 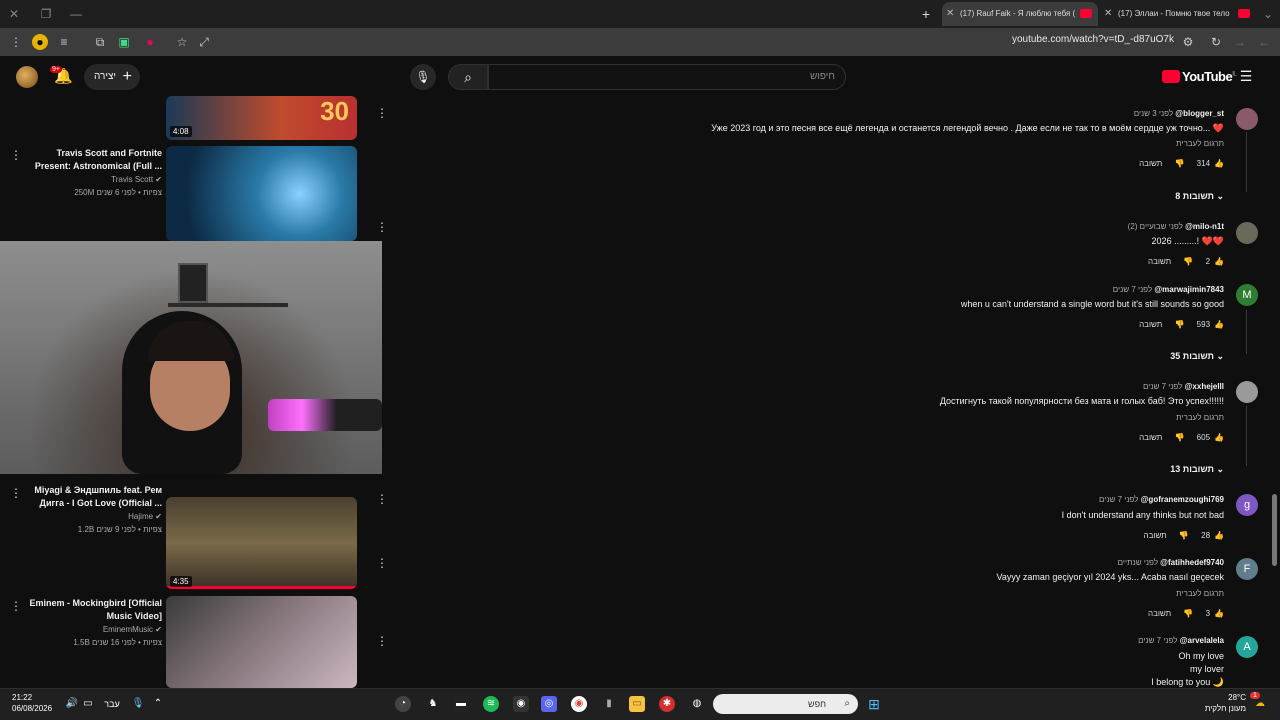 What do you see at coordinates (204, 42) in the screenshot?
I see `install-app-icon: ⤢` at bounding box center [204, 42].